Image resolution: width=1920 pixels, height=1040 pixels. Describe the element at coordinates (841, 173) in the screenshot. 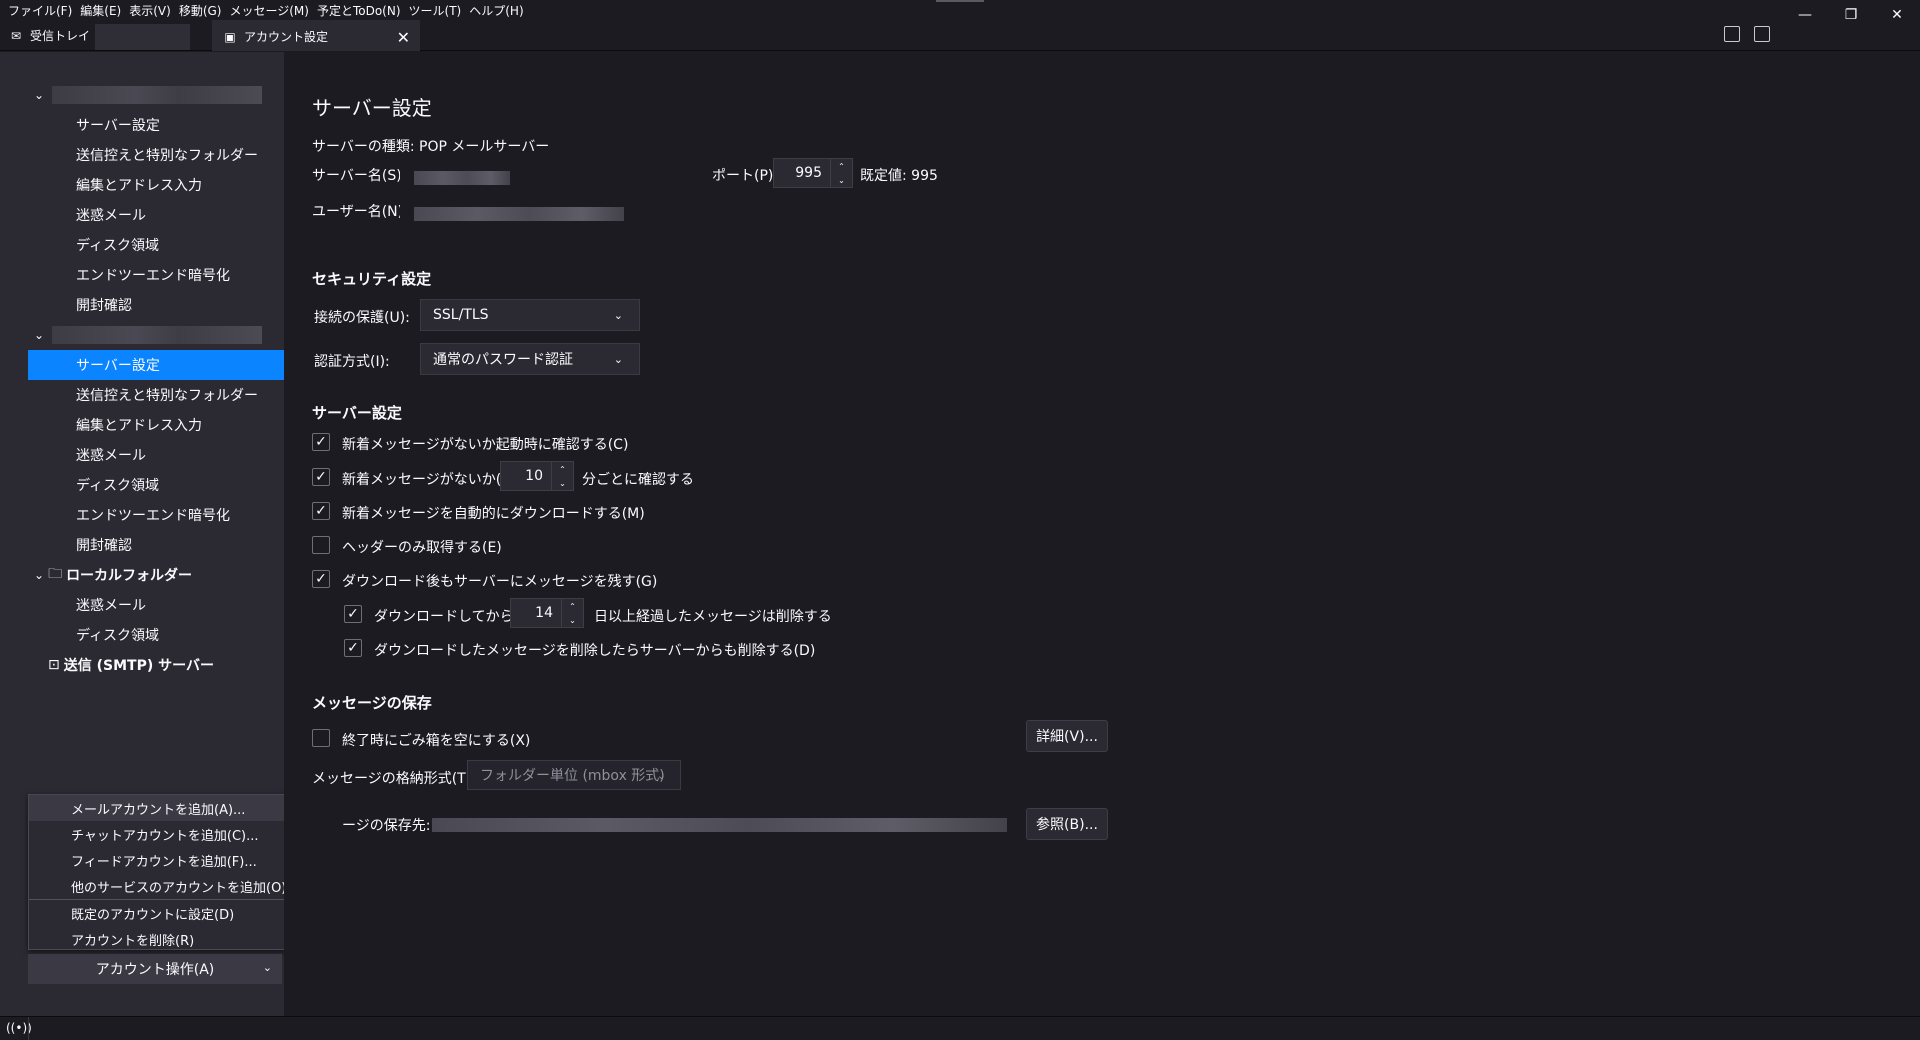

I see `port-stepper: ⌃ ⌄` at that location.